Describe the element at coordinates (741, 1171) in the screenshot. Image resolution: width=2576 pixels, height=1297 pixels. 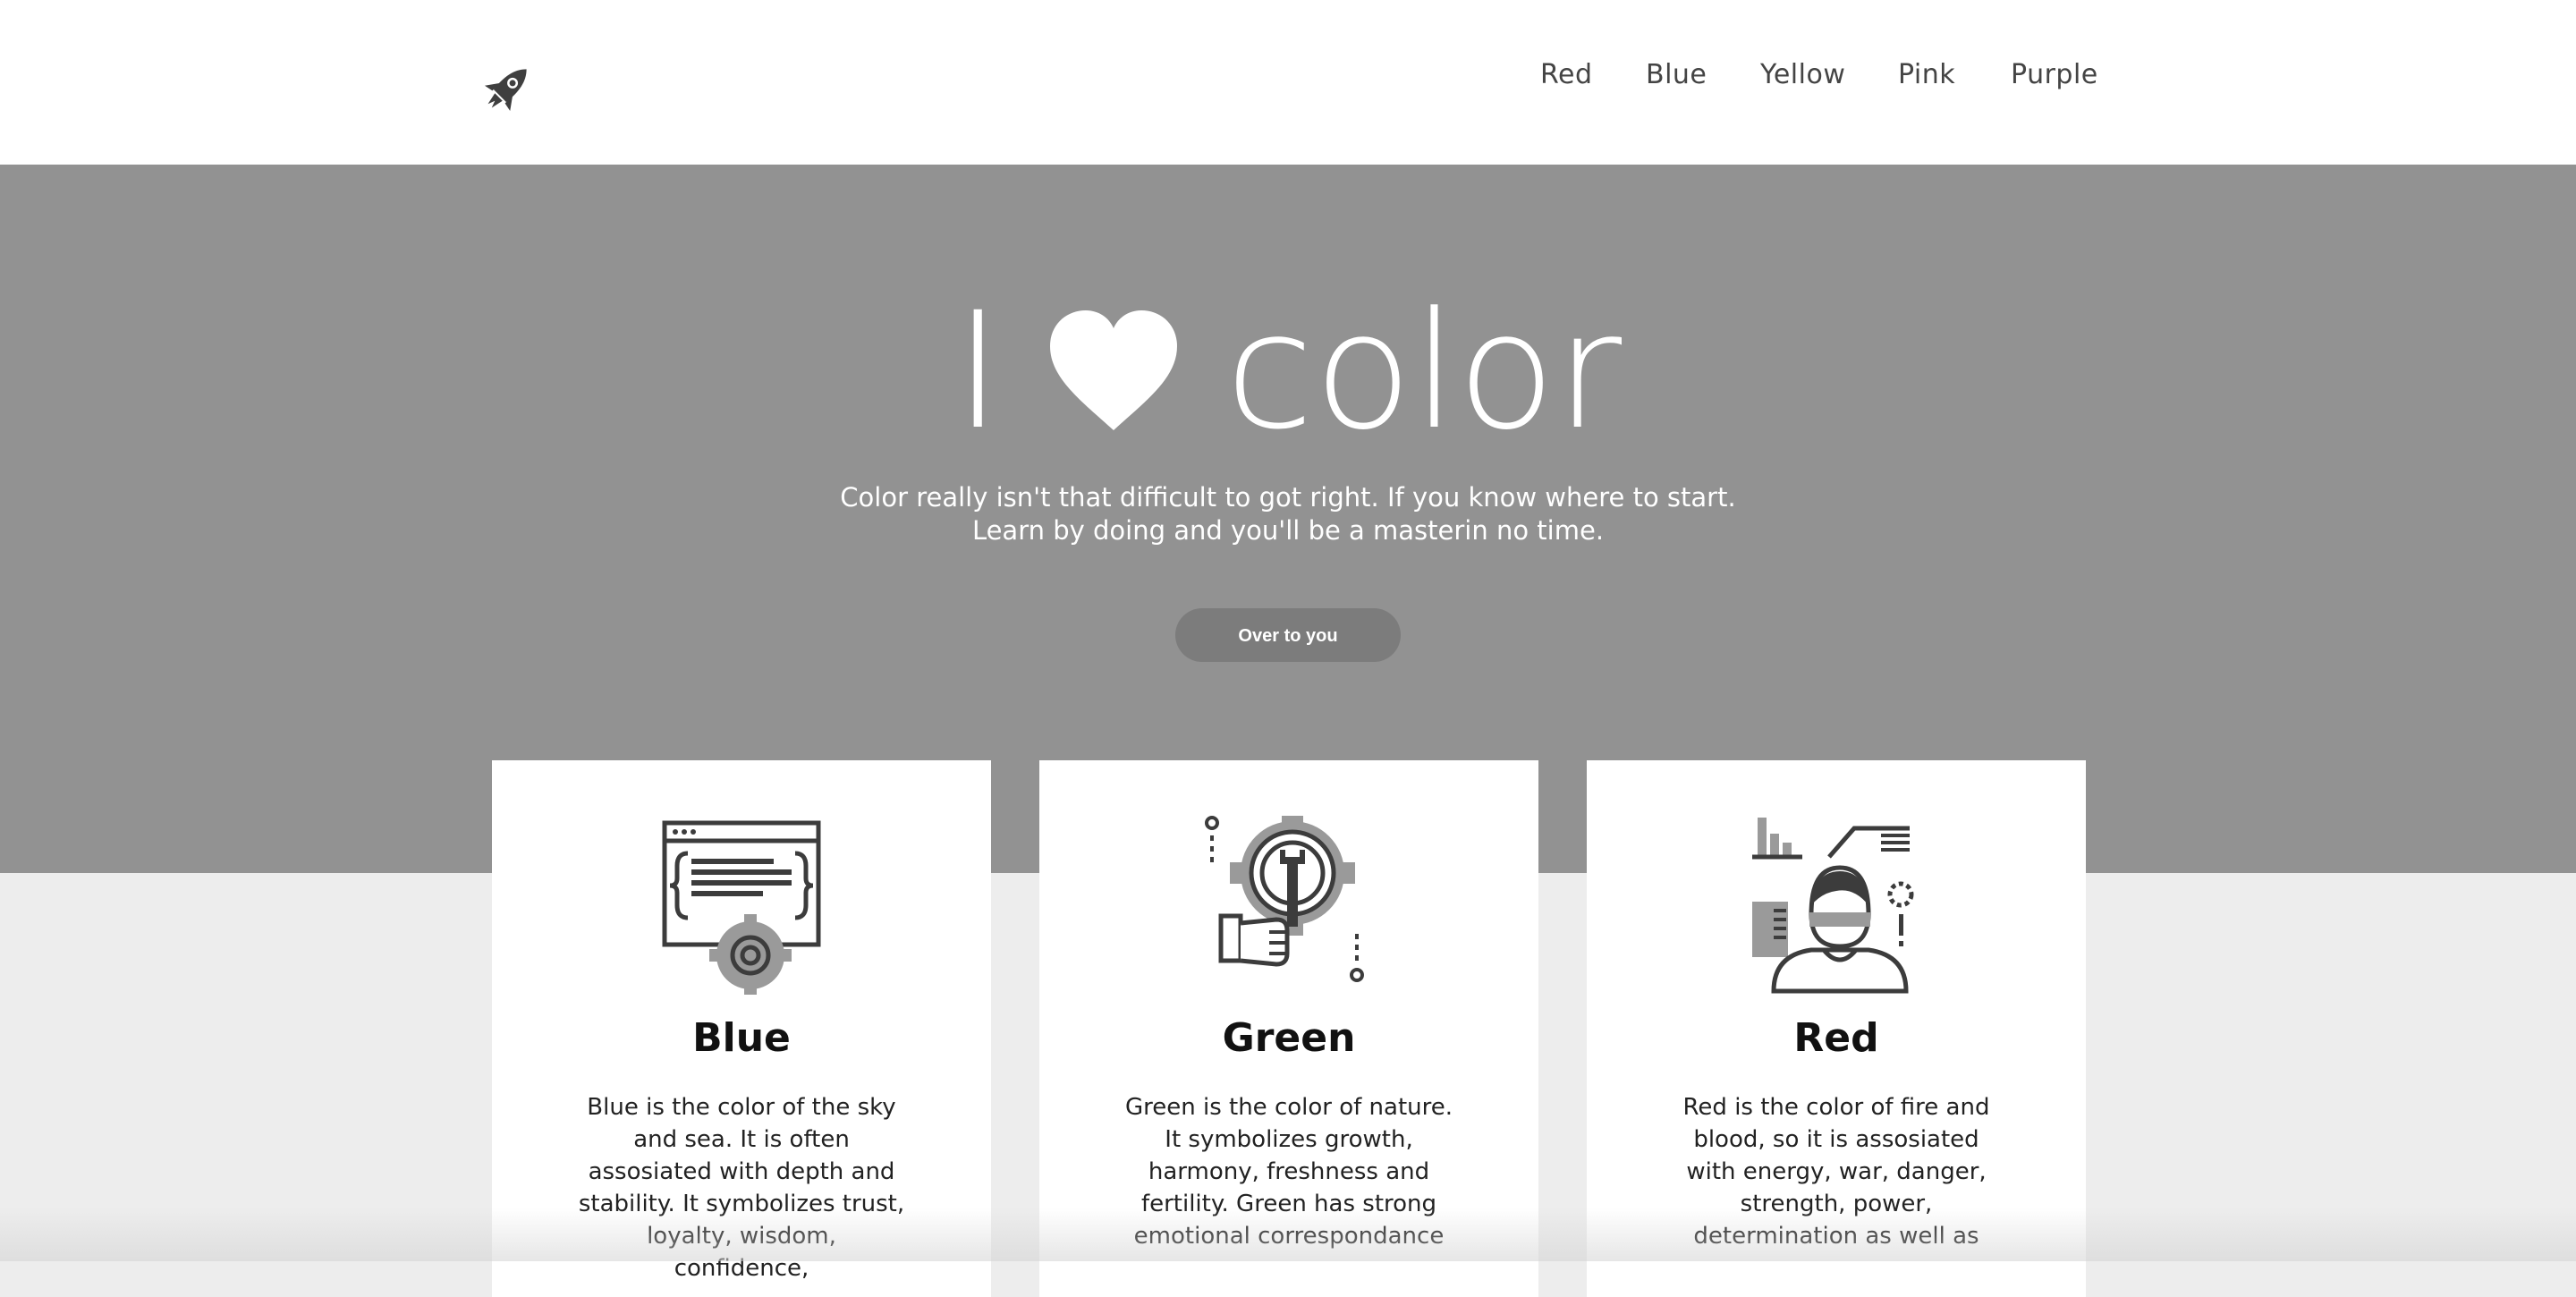
I see `card-text-line: assosiated with depth and` at that location.